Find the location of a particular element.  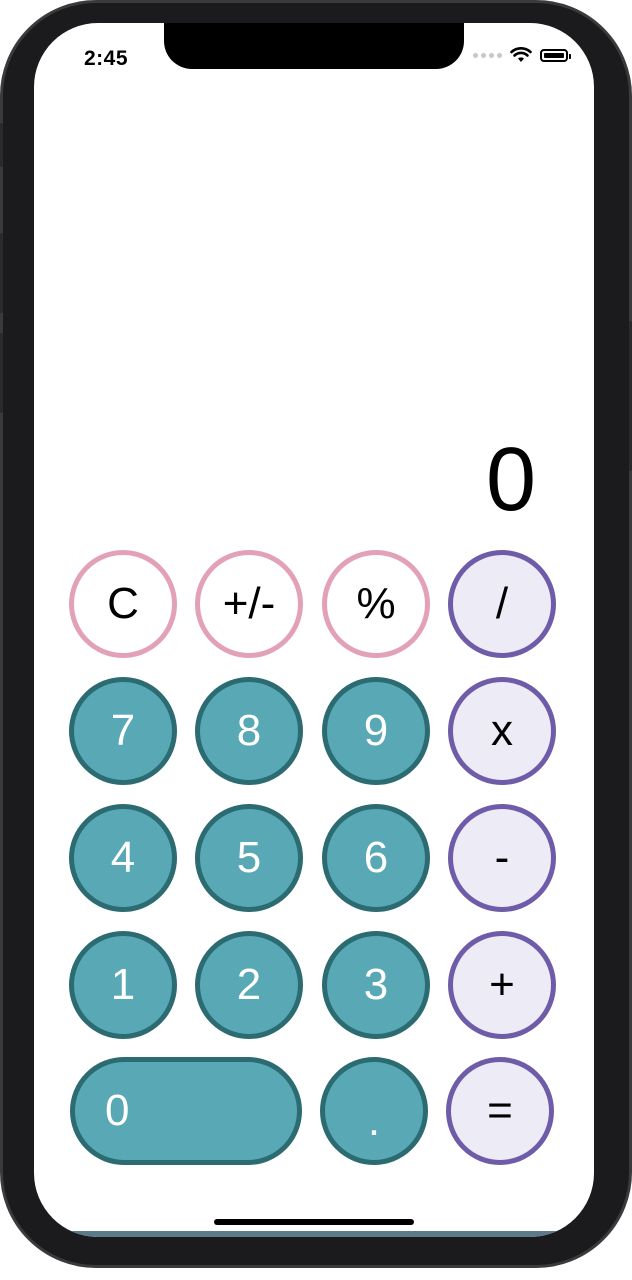

clear-button: C is located at coordinates (123, 604).